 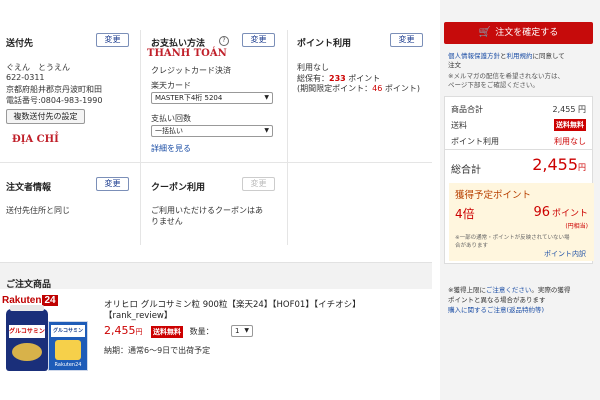 I want to click on payment-method: クレジットカード決済, so click(x=191, y=70).